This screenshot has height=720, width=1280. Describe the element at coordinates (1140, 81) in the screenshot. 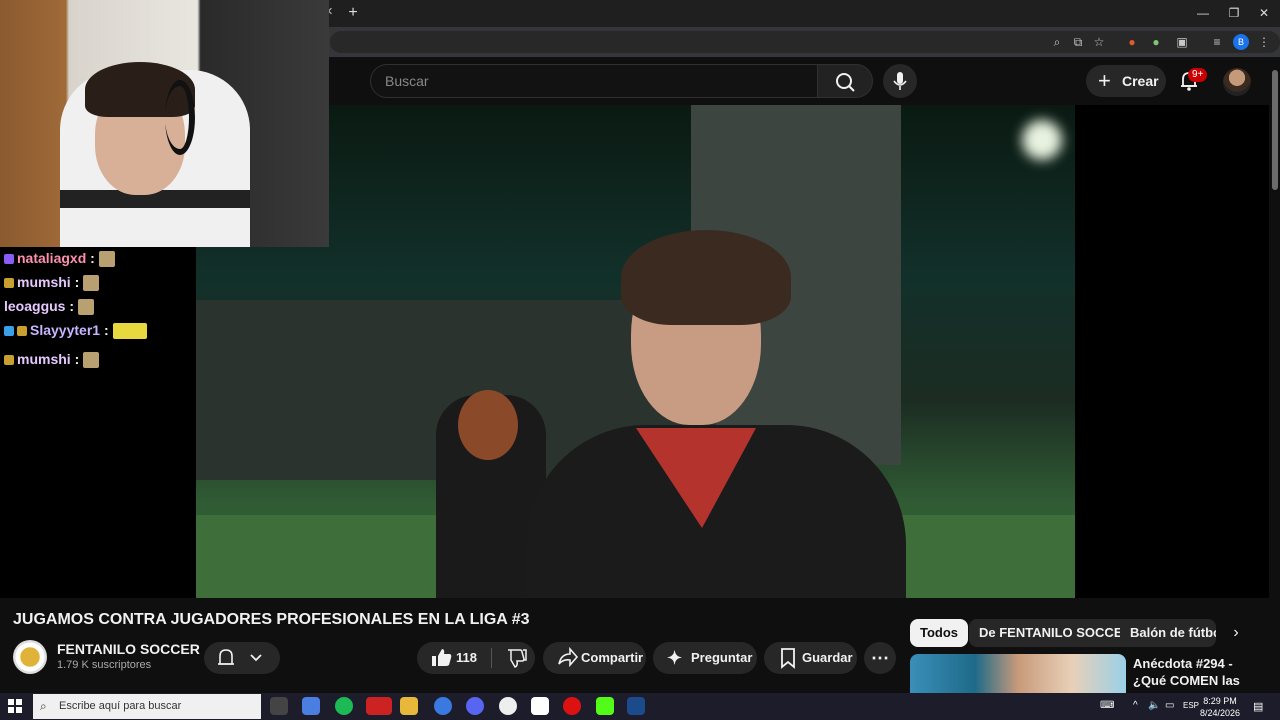

I see `create-label: Crear` at that location.